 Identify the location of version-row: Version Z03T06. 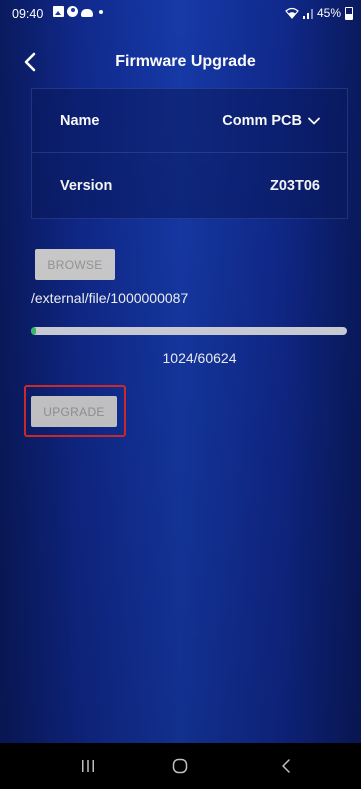
(189, 186).